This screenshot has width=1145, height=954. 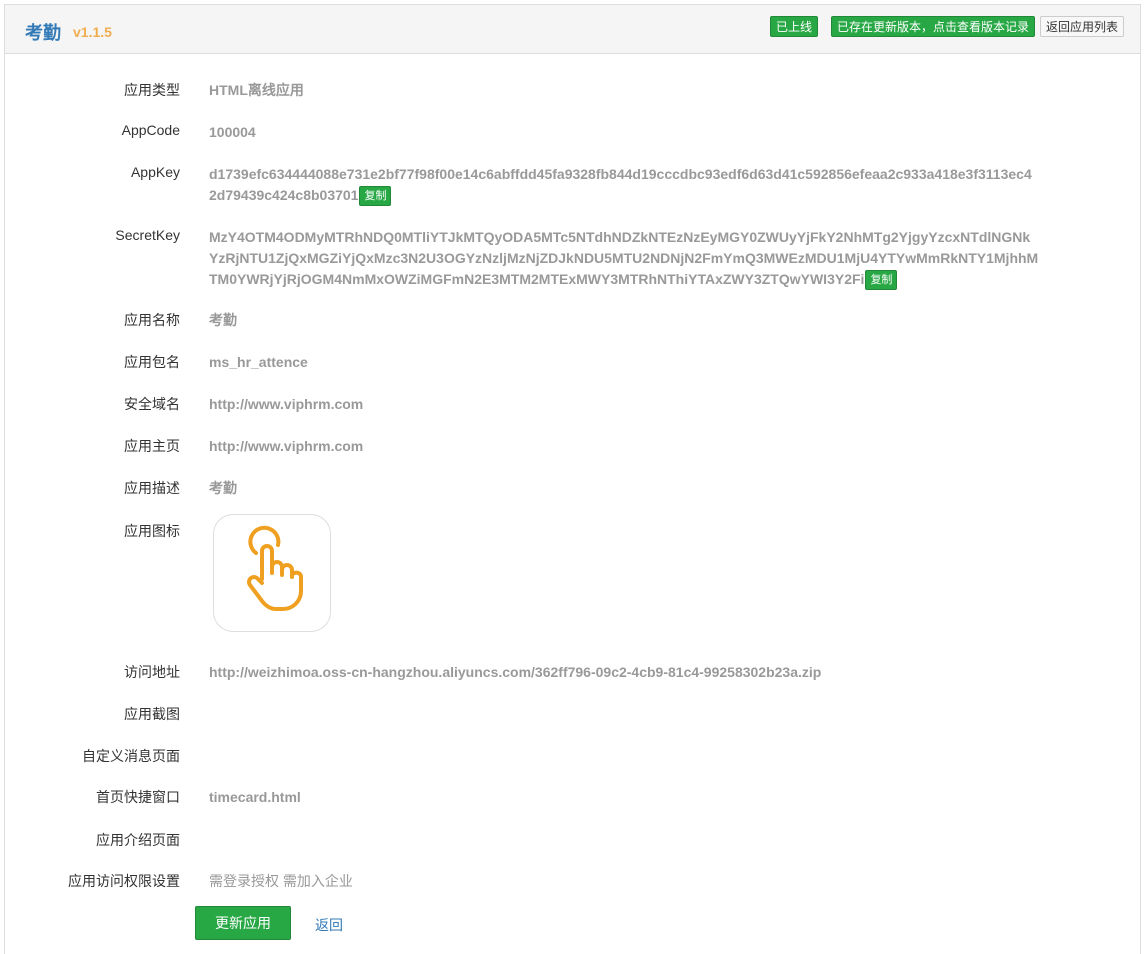 I want to click on copy-app-key-button: 复制, so click(x=375, y=196).